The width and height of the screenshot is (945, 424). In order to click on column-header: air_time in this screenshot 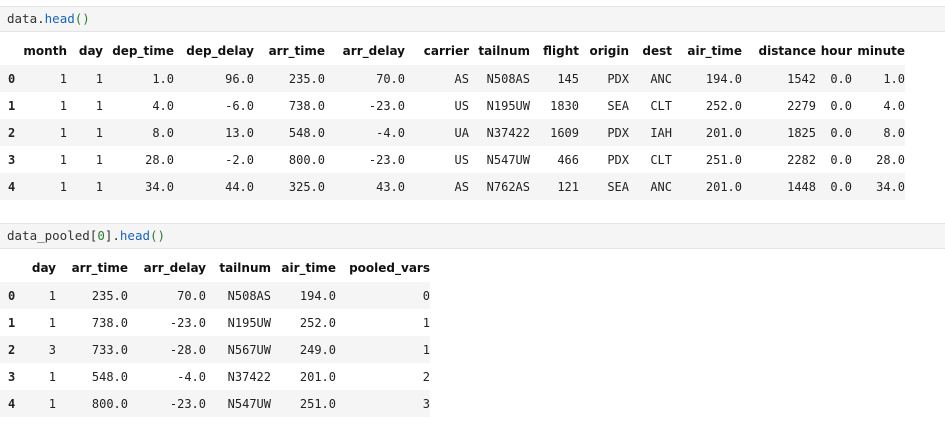, I will do `click(308, 268)`.